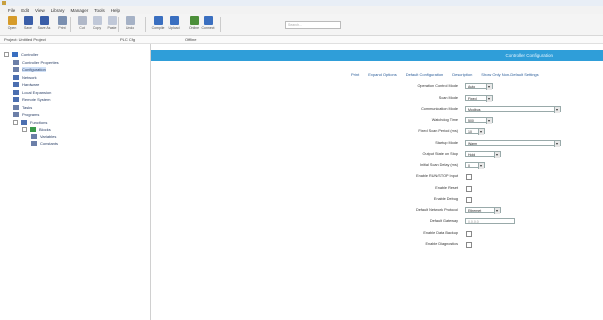 The height and width of the screenshot is (320, 603). What do you see at coordinates (130, 24) in the screenshot?
I see `toolbar-button-7: Undo` at bounding box center [130, 24].